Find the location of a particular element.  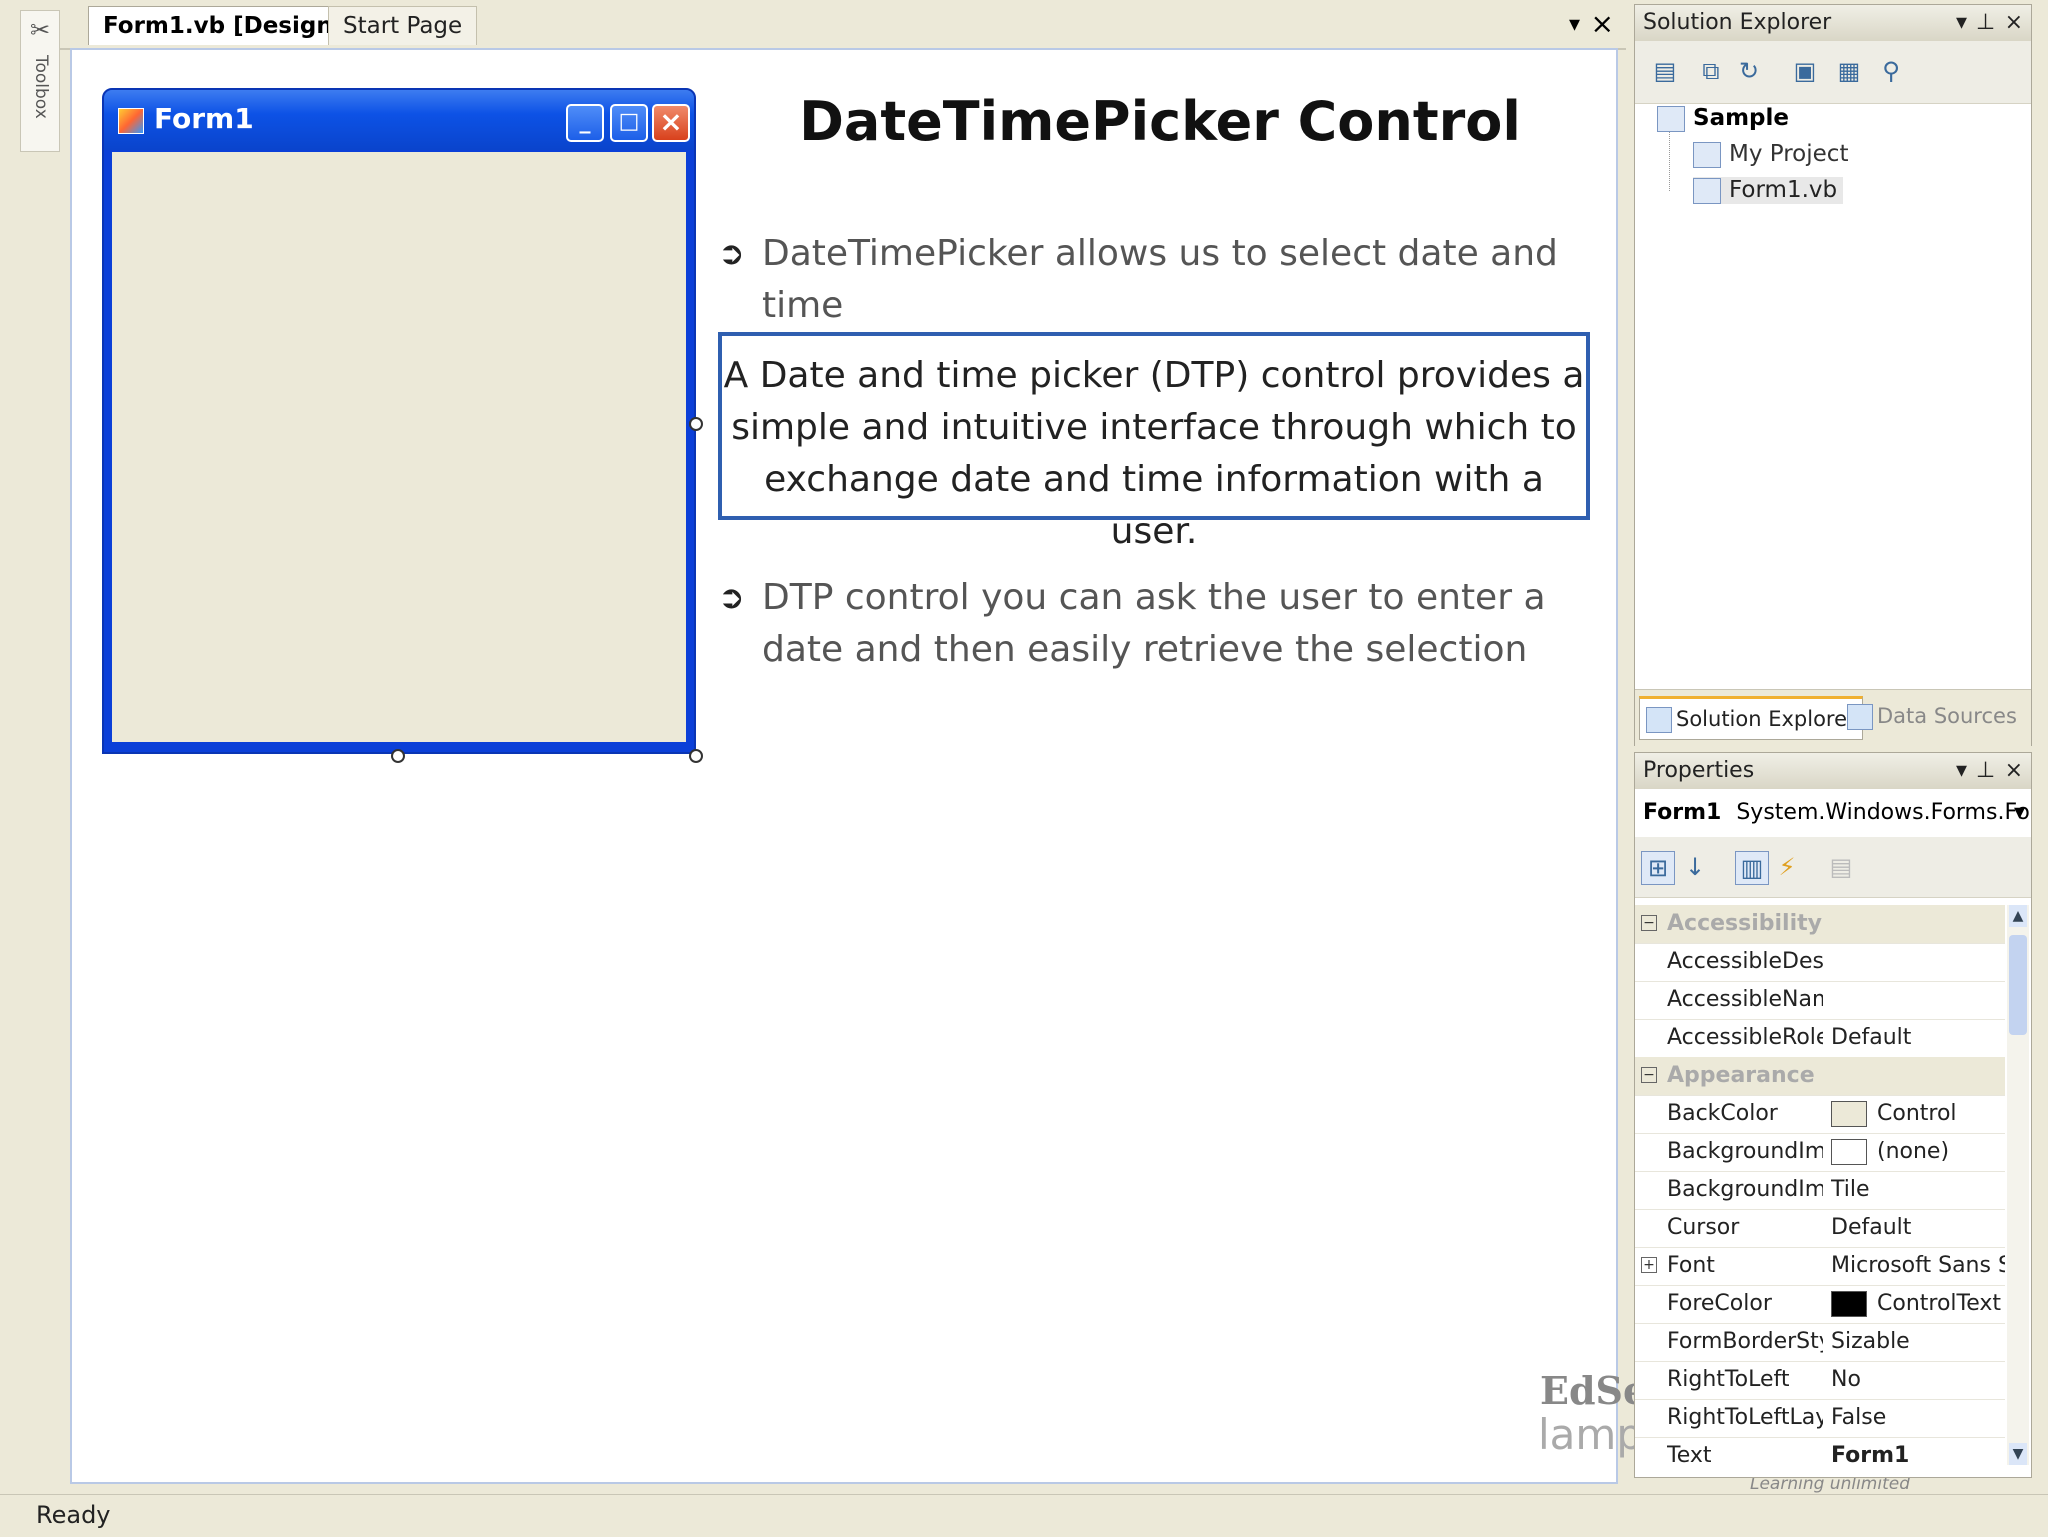

solution-explorer-tab-bar: Solution Explorer Data Sources is located at coordinates (1833, 717).